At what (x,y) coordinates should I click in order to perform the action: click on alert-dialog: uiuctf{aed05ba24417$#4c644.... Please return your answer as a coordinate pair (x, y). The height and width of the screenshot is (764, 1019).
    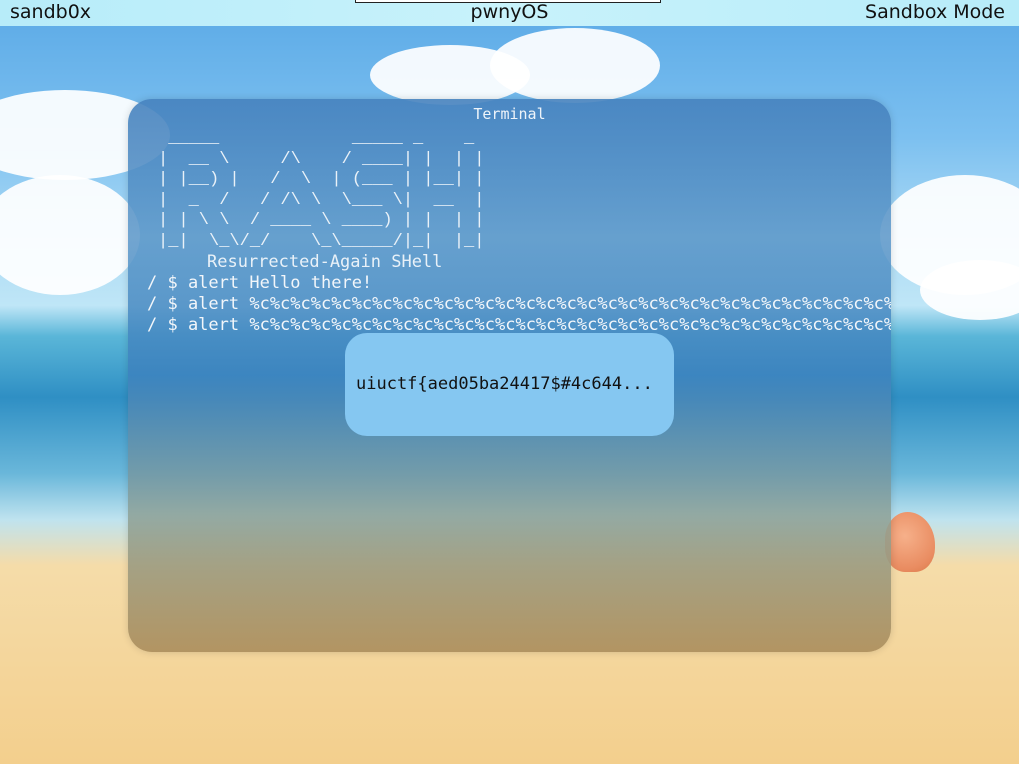
    Looking at the image, I should click on (509, 384).